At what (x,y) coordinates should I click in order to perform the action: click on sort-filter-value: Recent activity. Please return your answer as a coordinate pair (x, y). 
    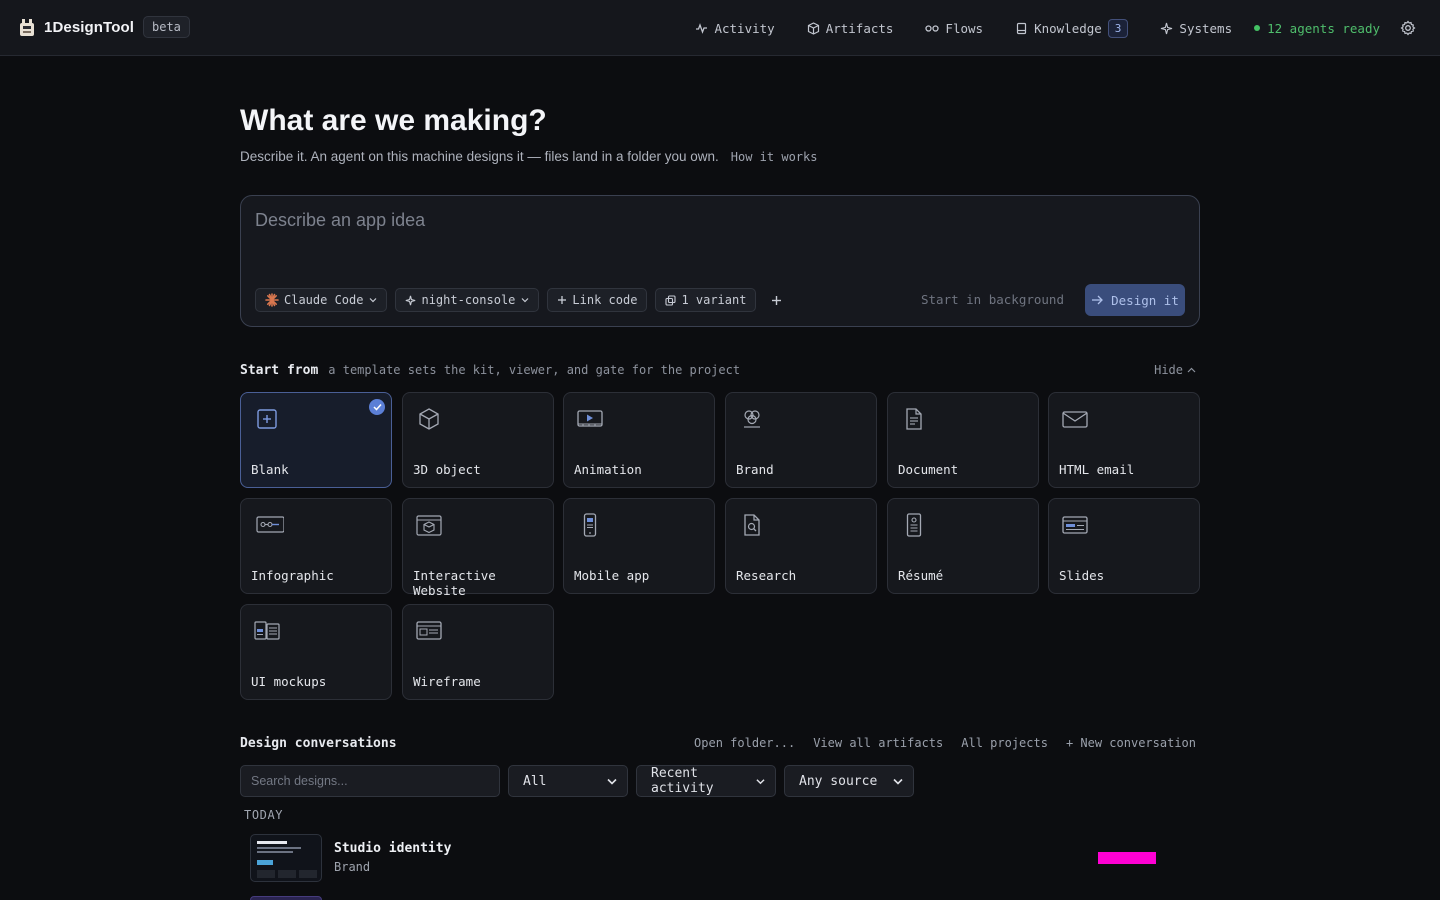
    Looking at the image, I should click on (682, 781).